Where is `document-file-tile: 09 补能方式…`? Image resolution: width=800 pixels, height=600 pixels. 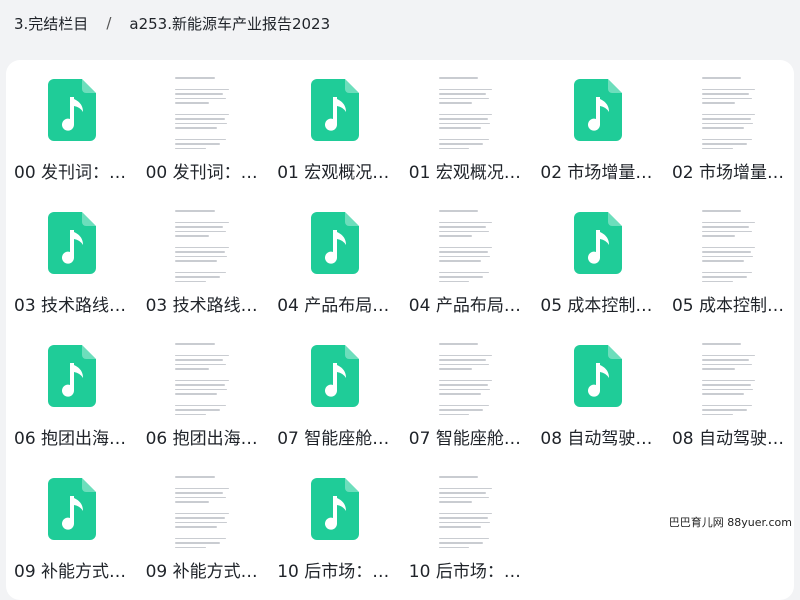 document-file-tile: 09 补能方式… is located at coordinates (204, 529).